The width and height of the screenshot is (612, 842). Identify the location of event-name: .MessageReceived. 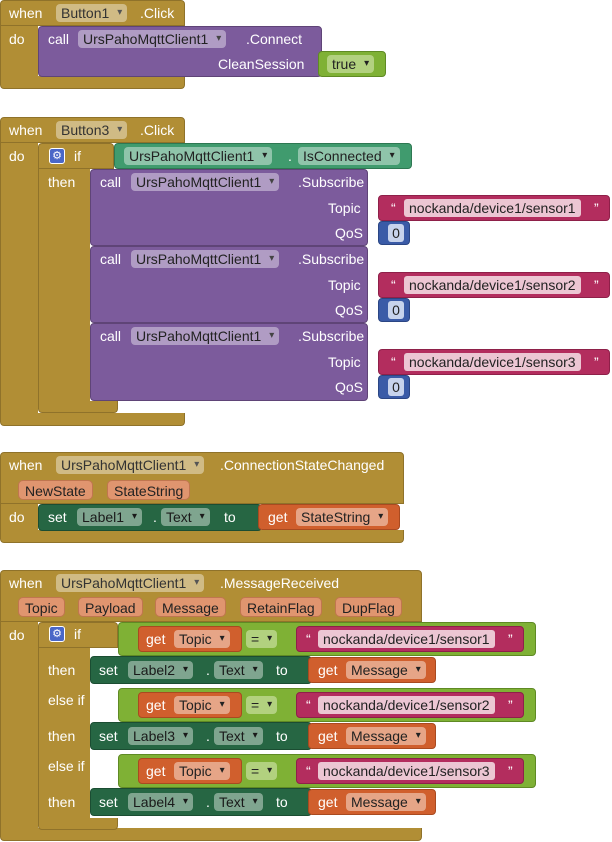
(280, 583).